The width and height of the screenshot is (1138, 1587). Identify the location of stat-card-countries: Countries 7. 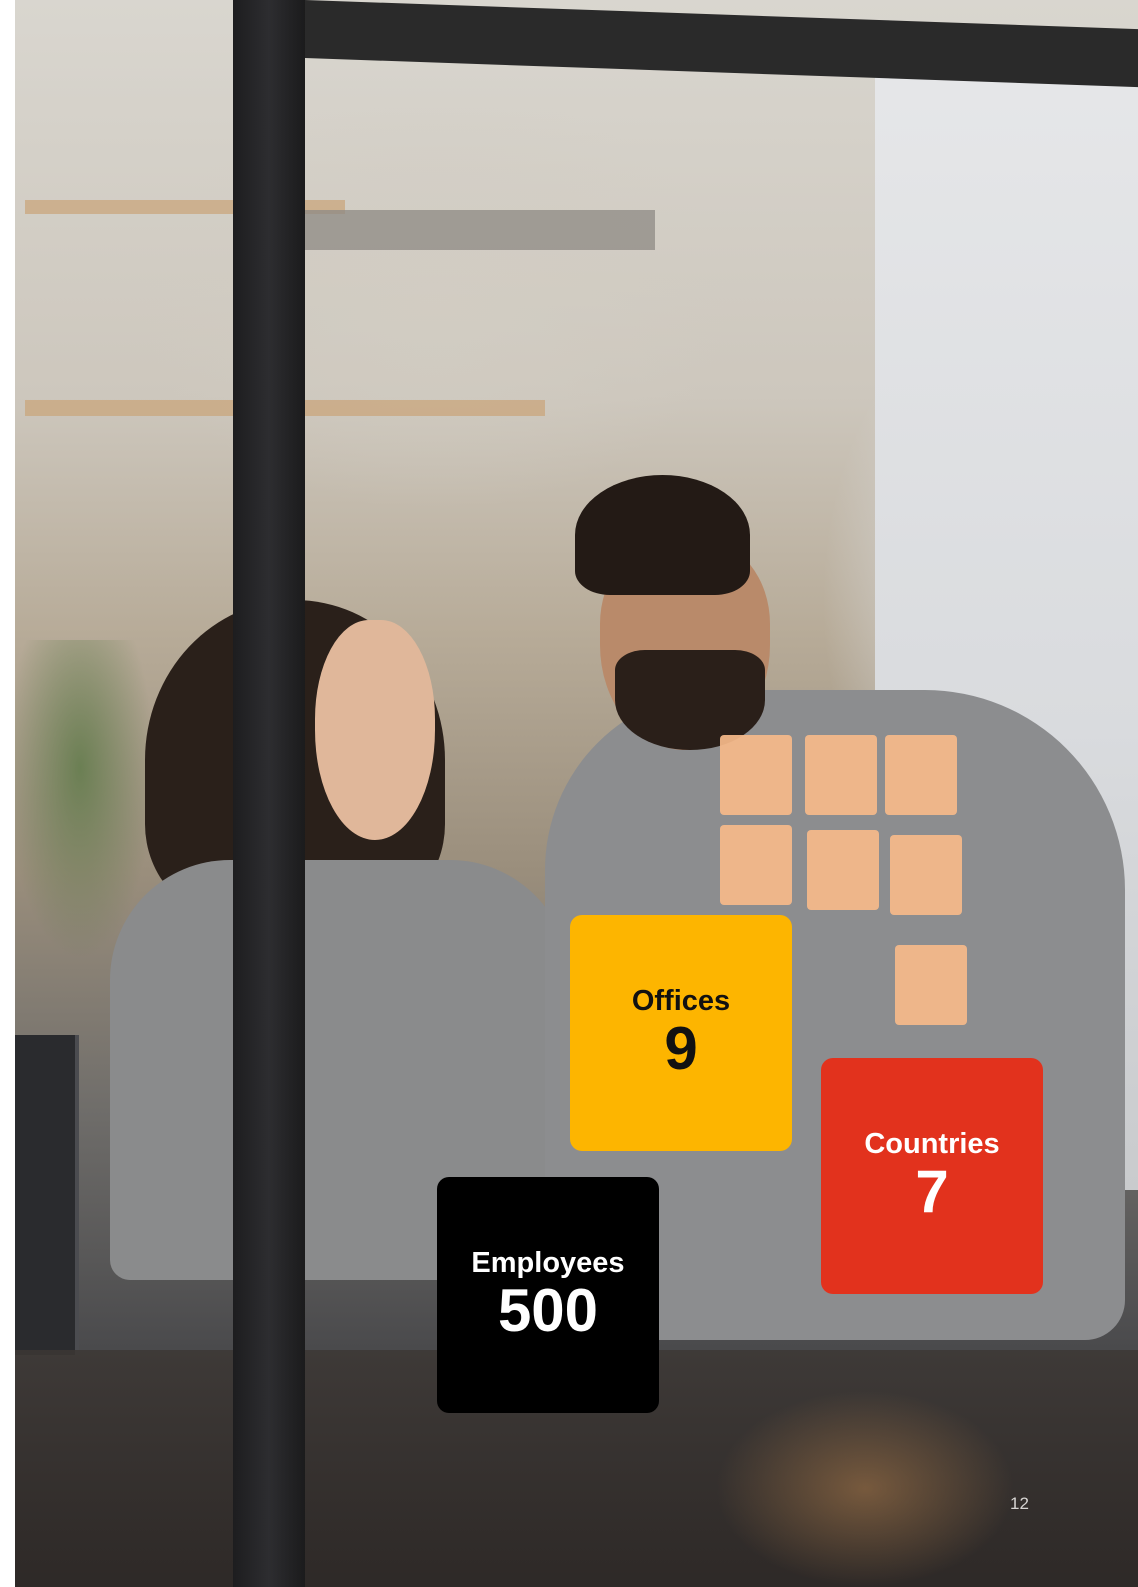
(932, 1176).